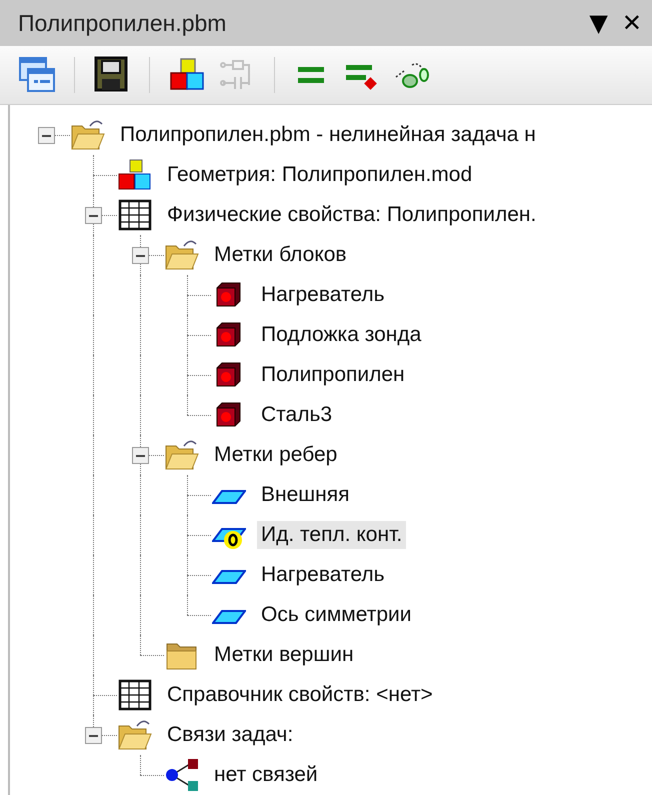  Describe the element at coordinates (135, 175) in the screenshot. I see `cubes-icon` at that location.